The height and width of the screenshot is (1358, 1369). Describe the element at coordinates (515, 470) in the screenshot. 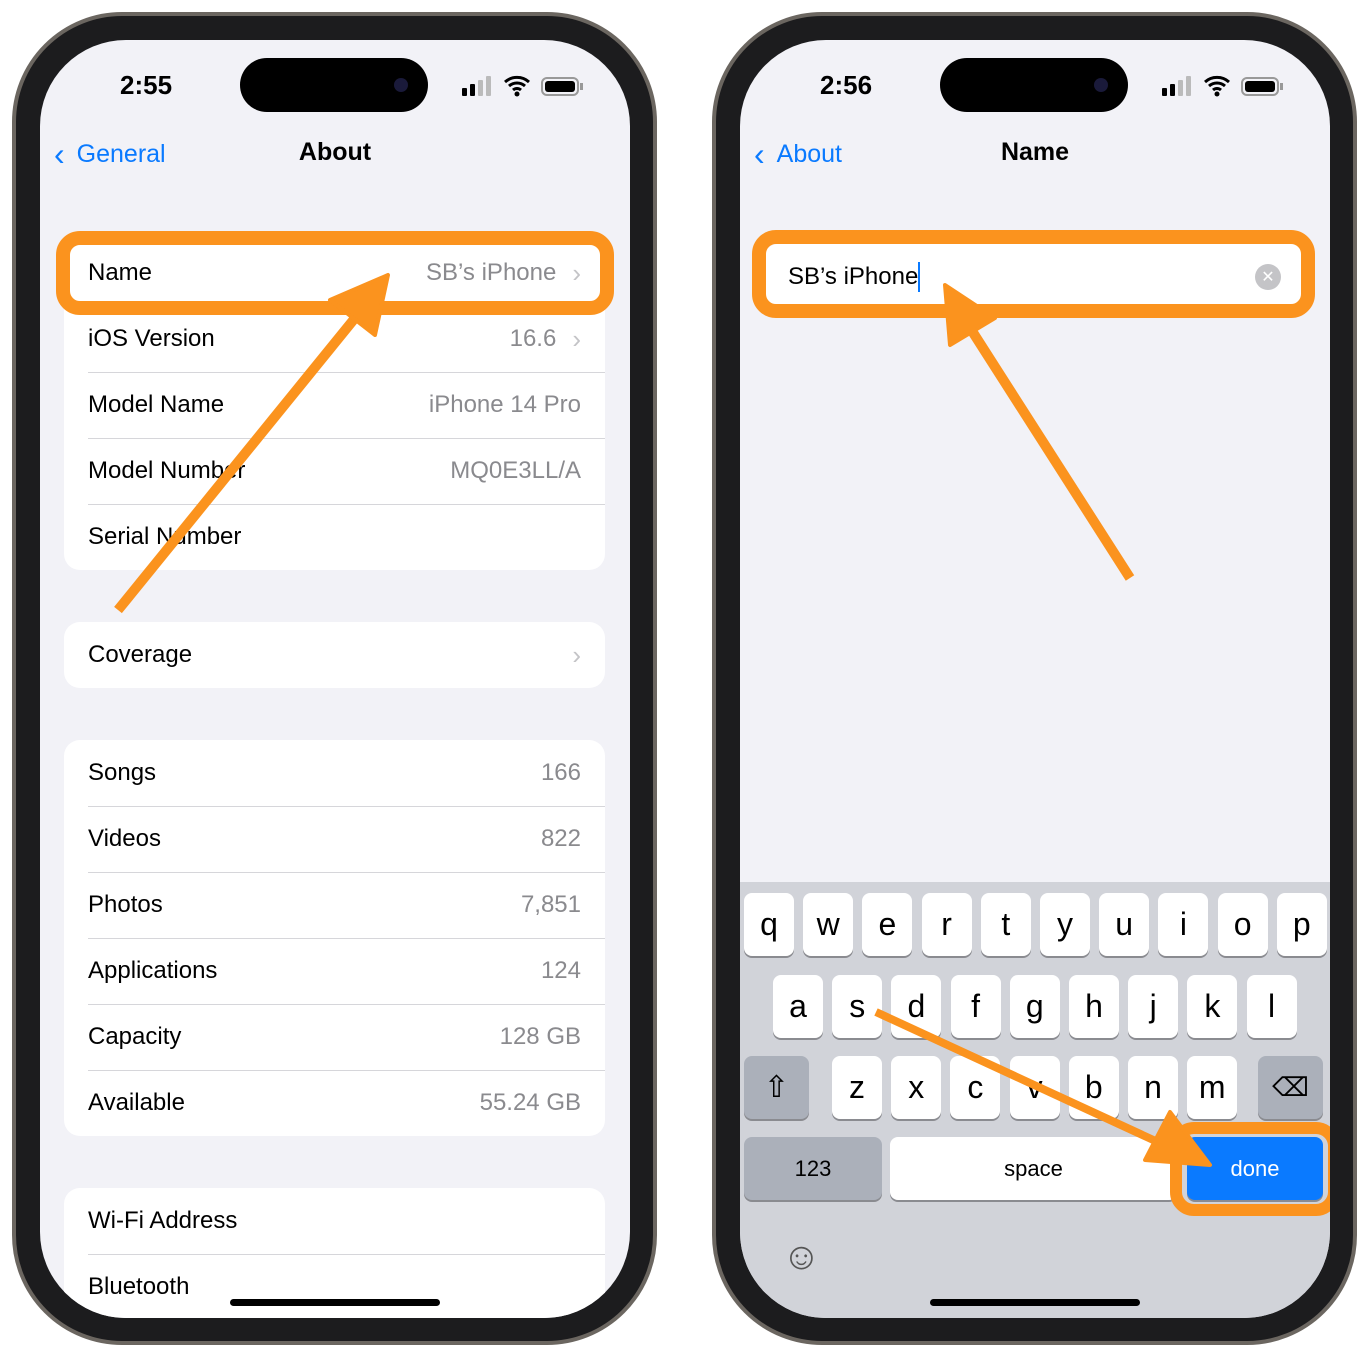

I see `row-value: MQ0E3LL/A` at that location.